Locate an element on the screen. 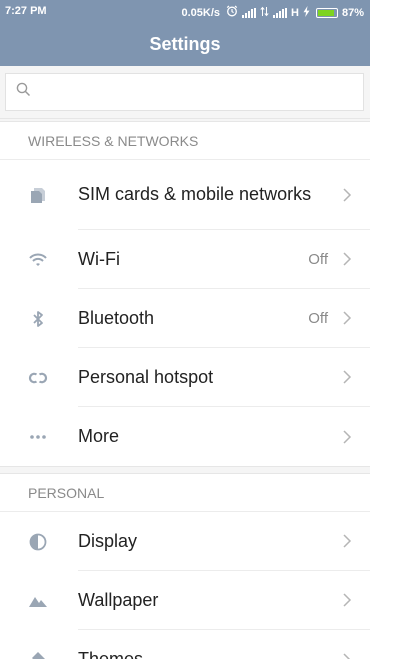 This screenshot has height=659, width=409. row-label: More is located at coordinates (99, 436).